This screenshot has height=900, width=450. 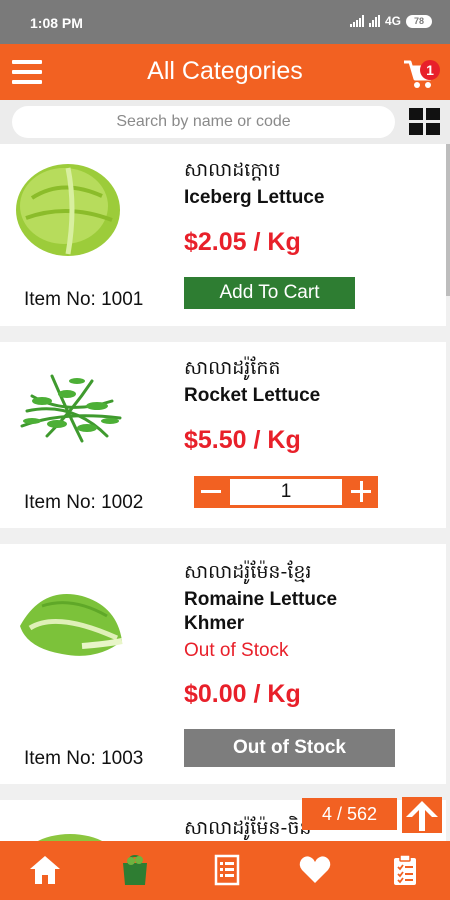 I want to click on search-bar, so click(x=225, y=122).